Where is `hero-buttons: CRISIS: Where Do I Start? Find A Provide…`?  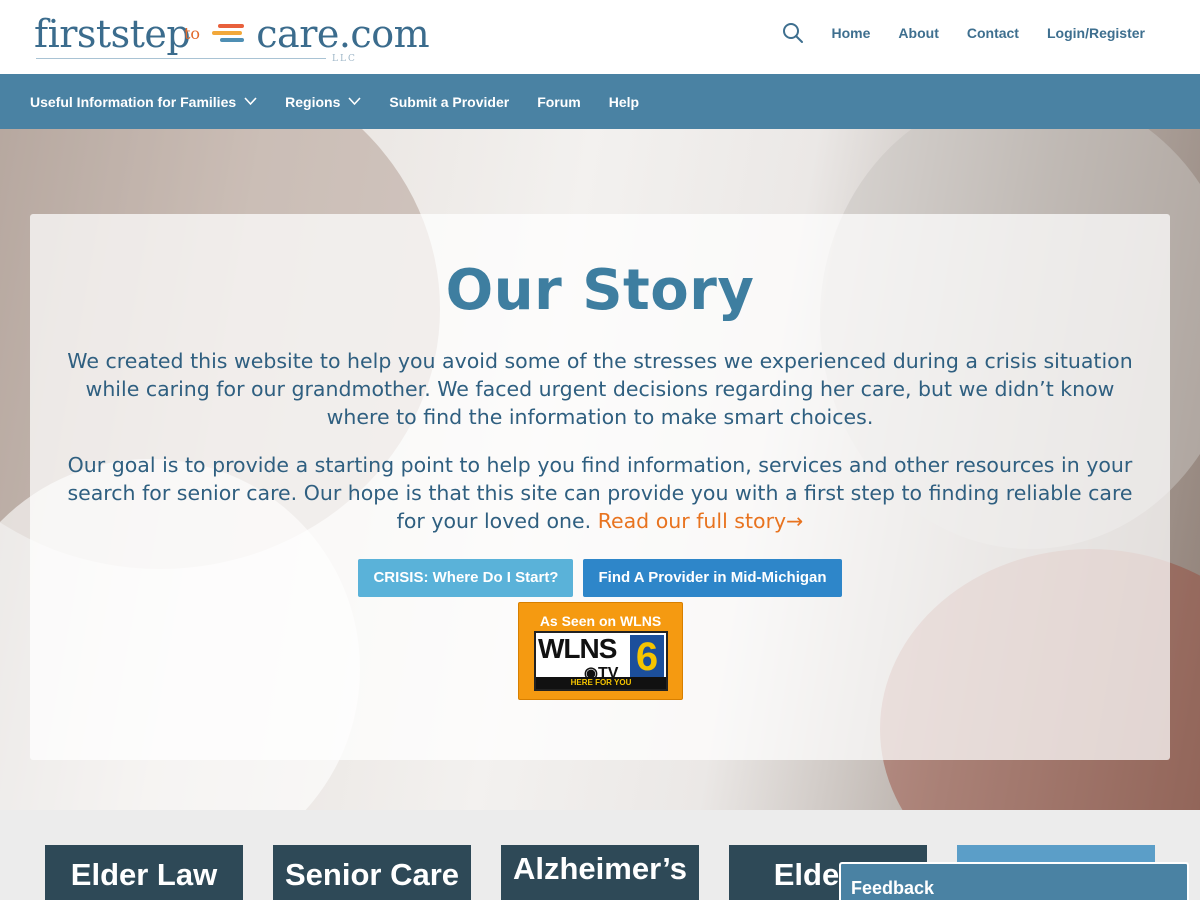 hero-buttons: CRISIS: Where Do I Start? Find A Provide… is located at coordinates (600, 578).